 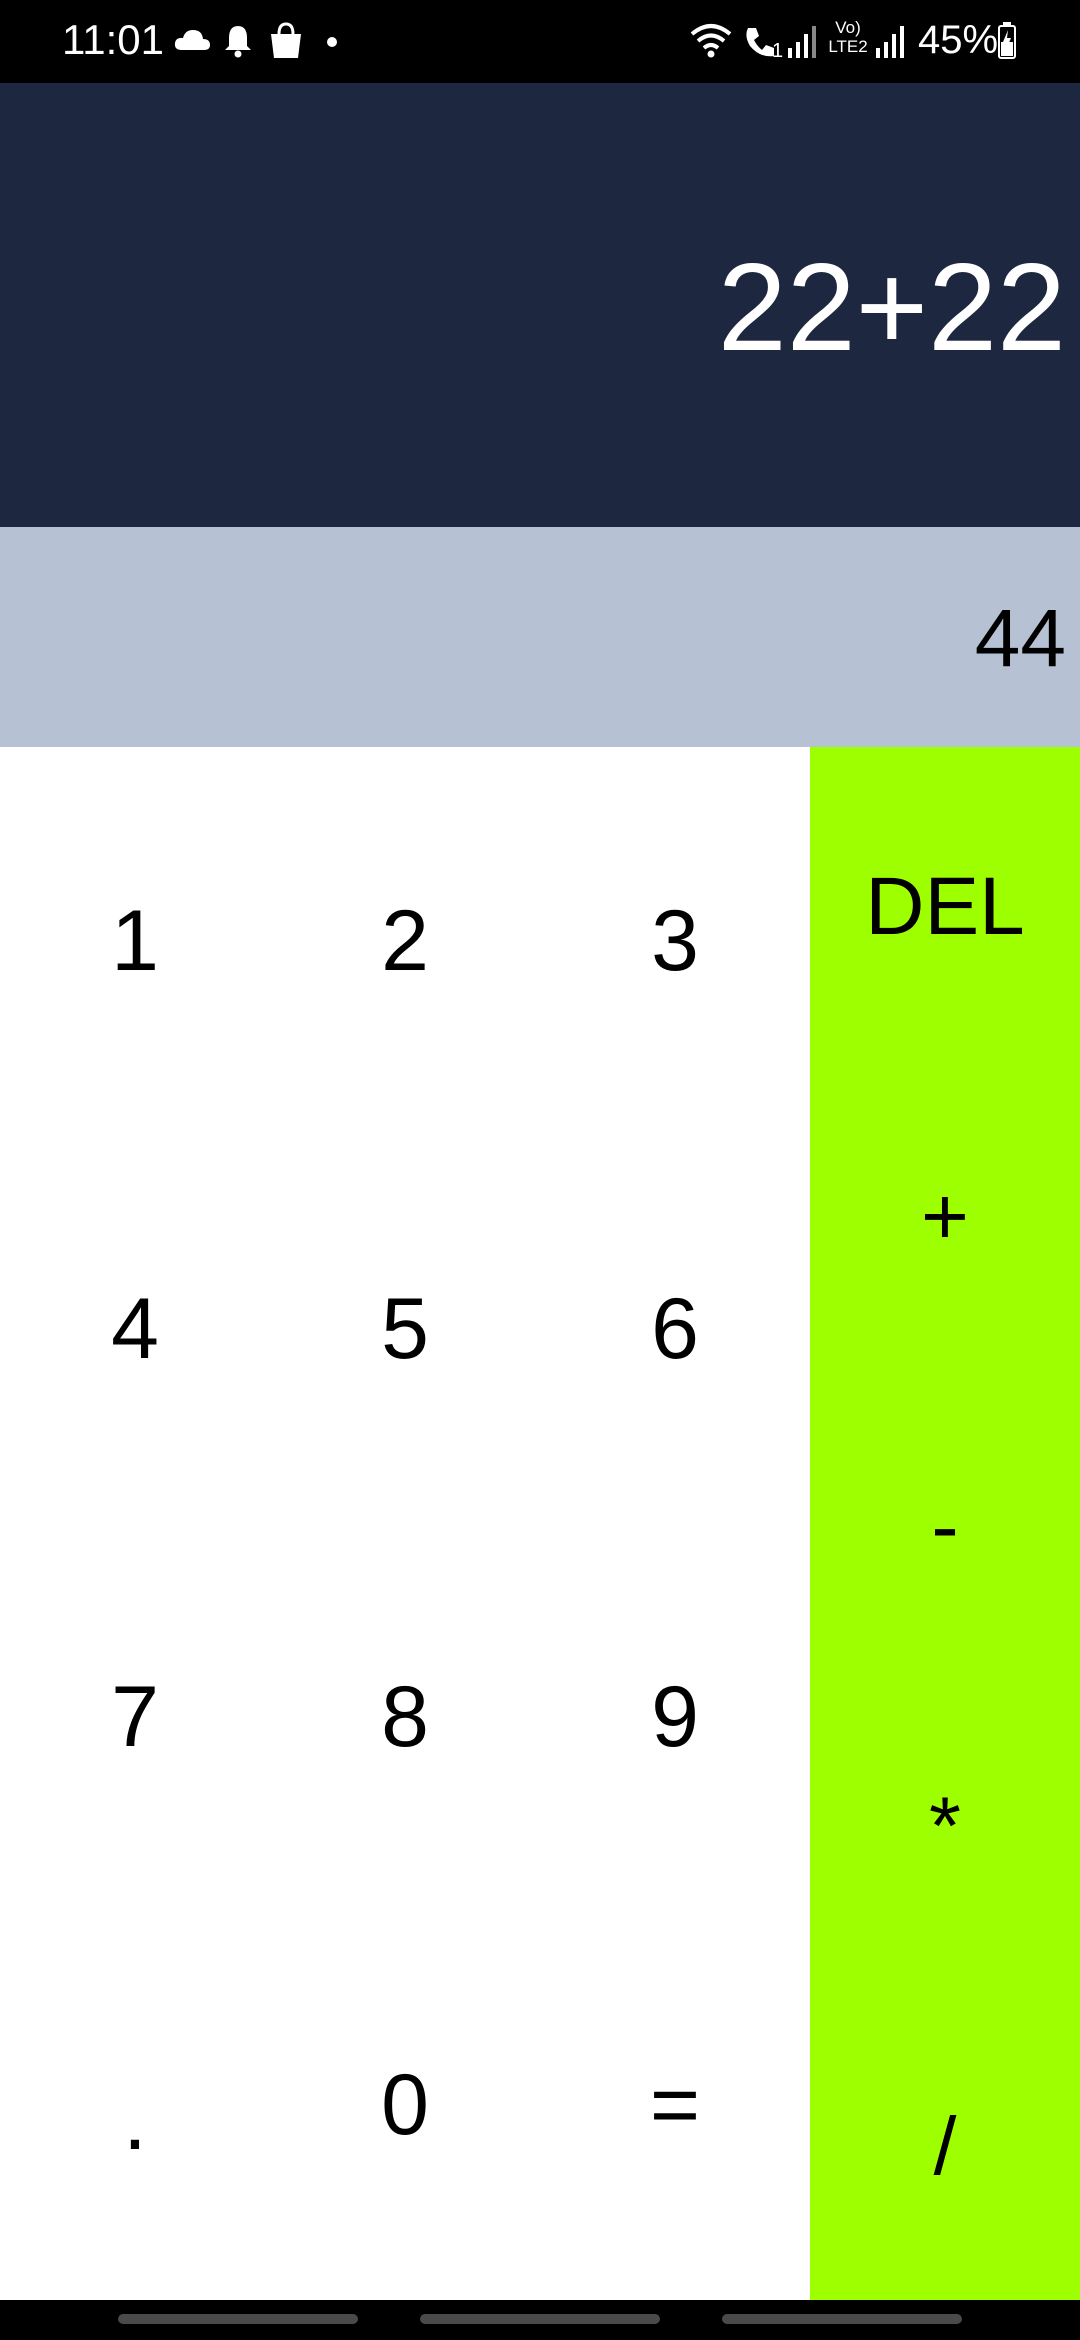 What do you see at coordinates (675, 2105) in the screenshot?
I see `key-equals: =` at bounding box center [675, 2105].